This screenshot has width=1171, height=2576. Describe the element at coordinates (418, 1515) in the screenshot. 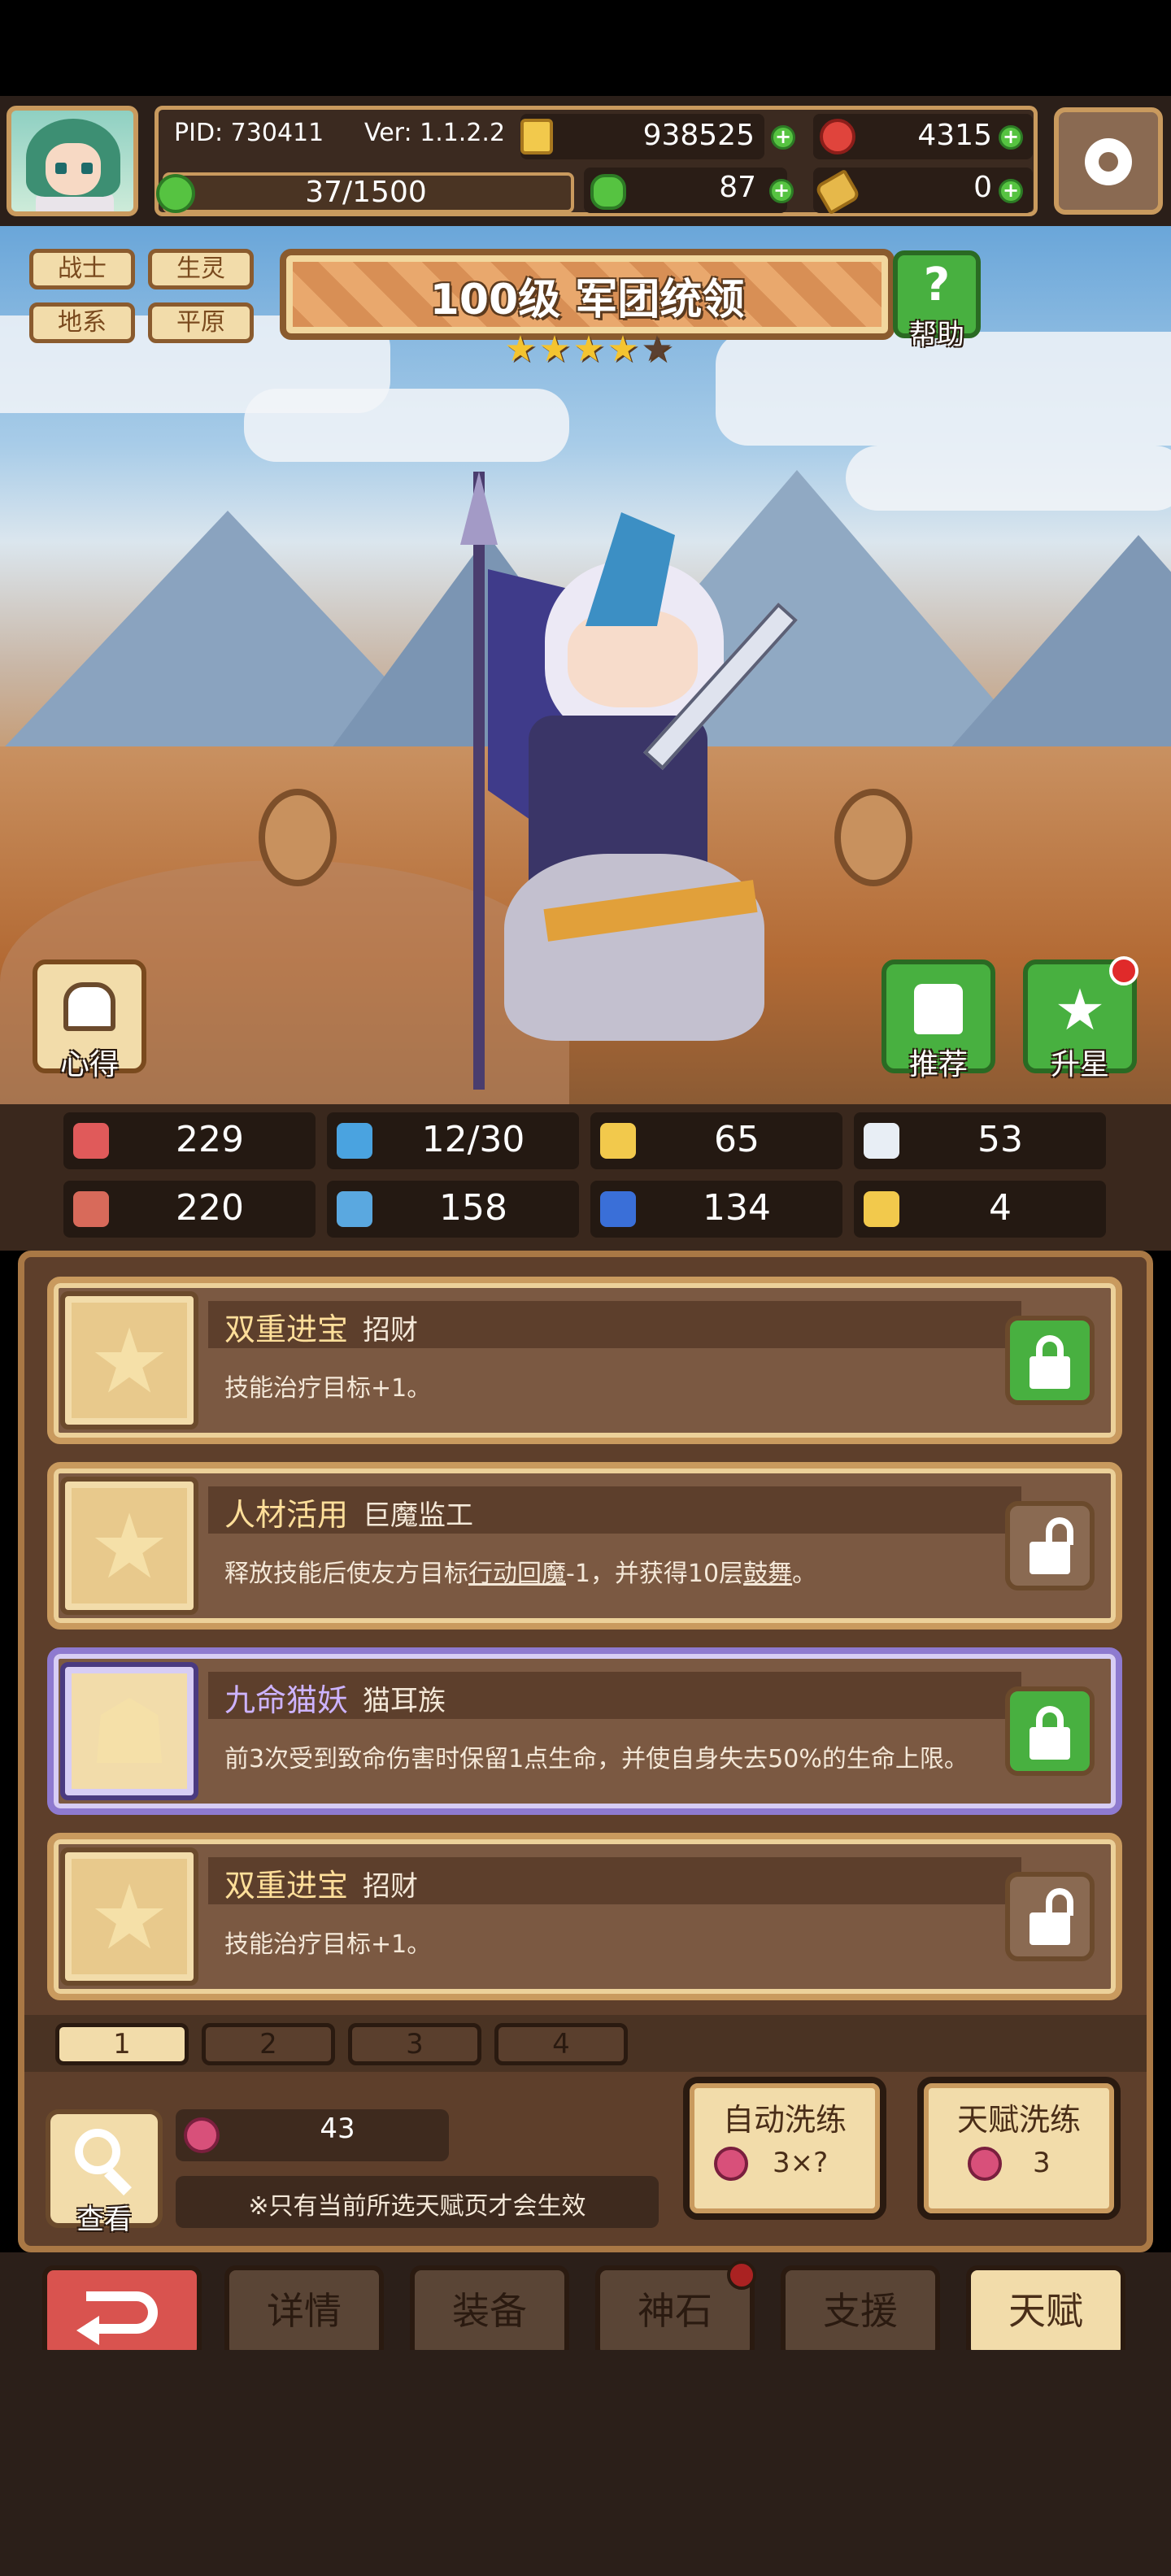

I see `talent-tag: 巨魔监工` at that location.